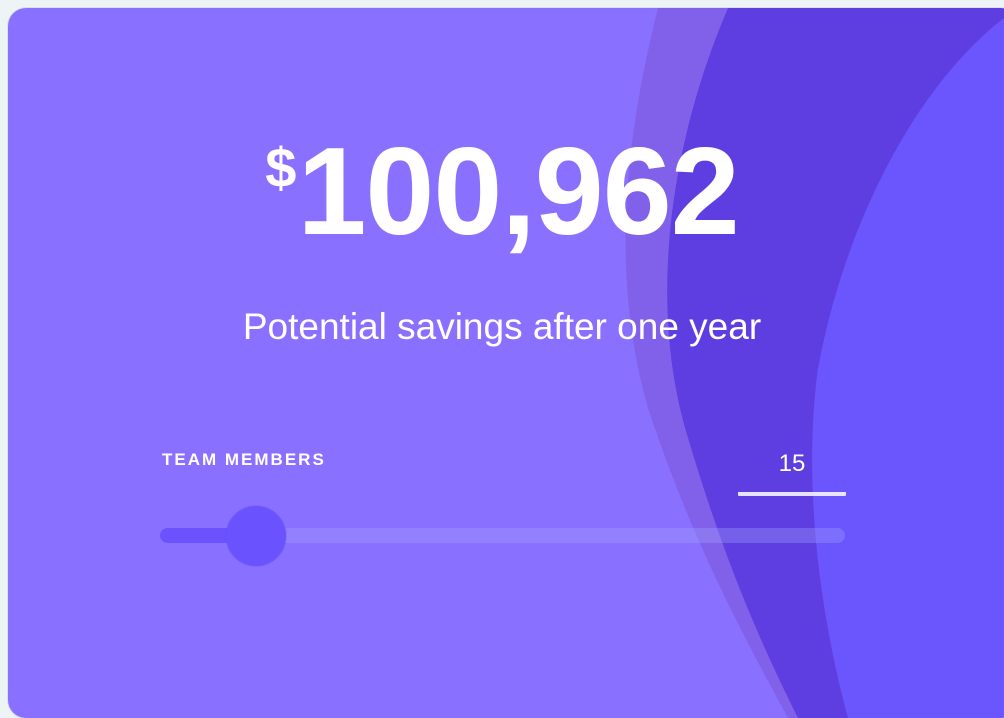 This screenshot has width=1004, height=718. Describe the element at coordinates (256, 536) in the screenshot. I see `slider-thumb` at that location.